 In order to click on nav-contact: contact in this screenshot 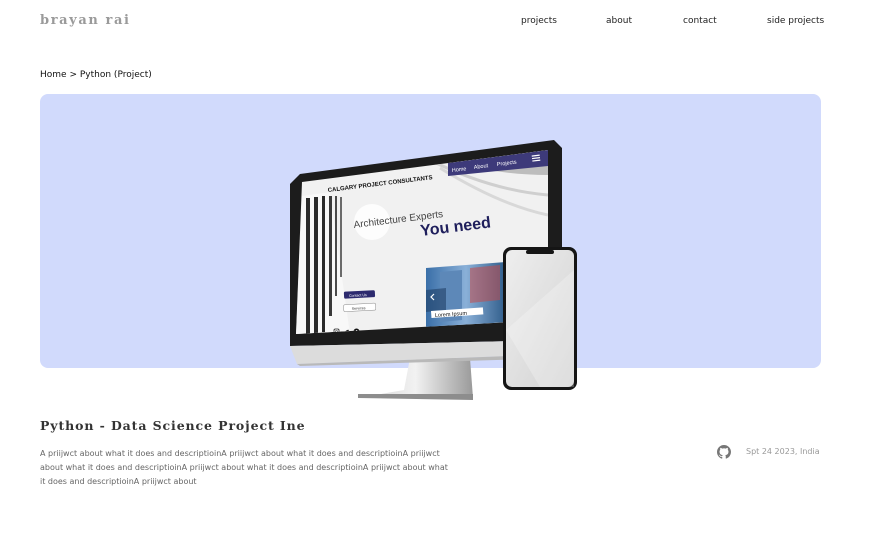, I will do `click(700, 21)`.